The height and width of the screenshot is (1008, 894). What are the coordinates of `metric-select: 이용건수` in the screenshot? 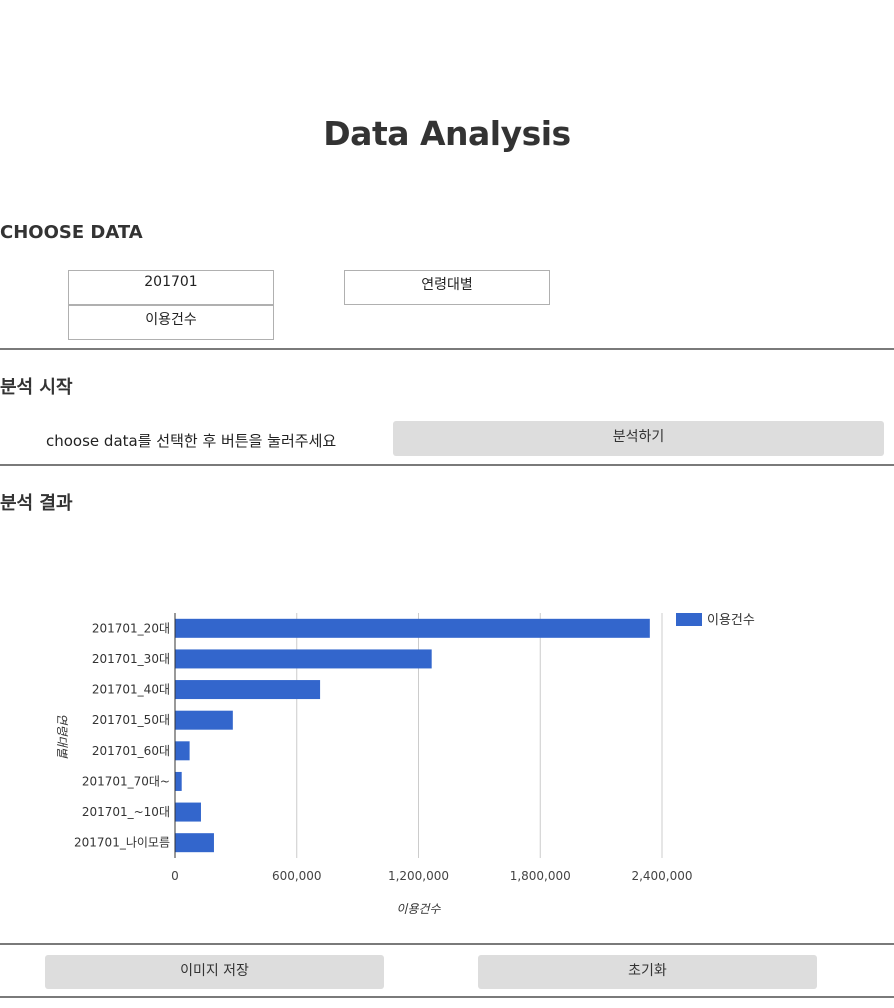 It's located at (171, 322).